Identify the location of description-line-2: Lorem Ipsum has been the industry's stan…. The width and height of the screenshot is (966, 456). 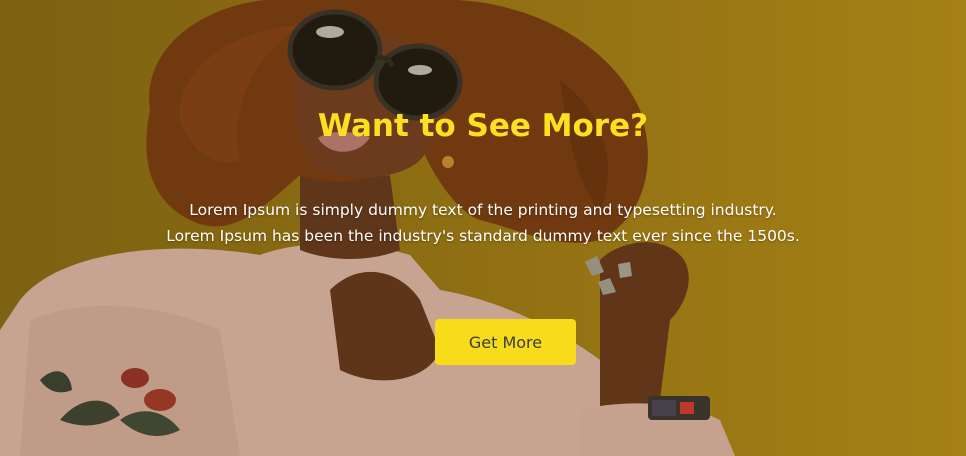
(483, 236).